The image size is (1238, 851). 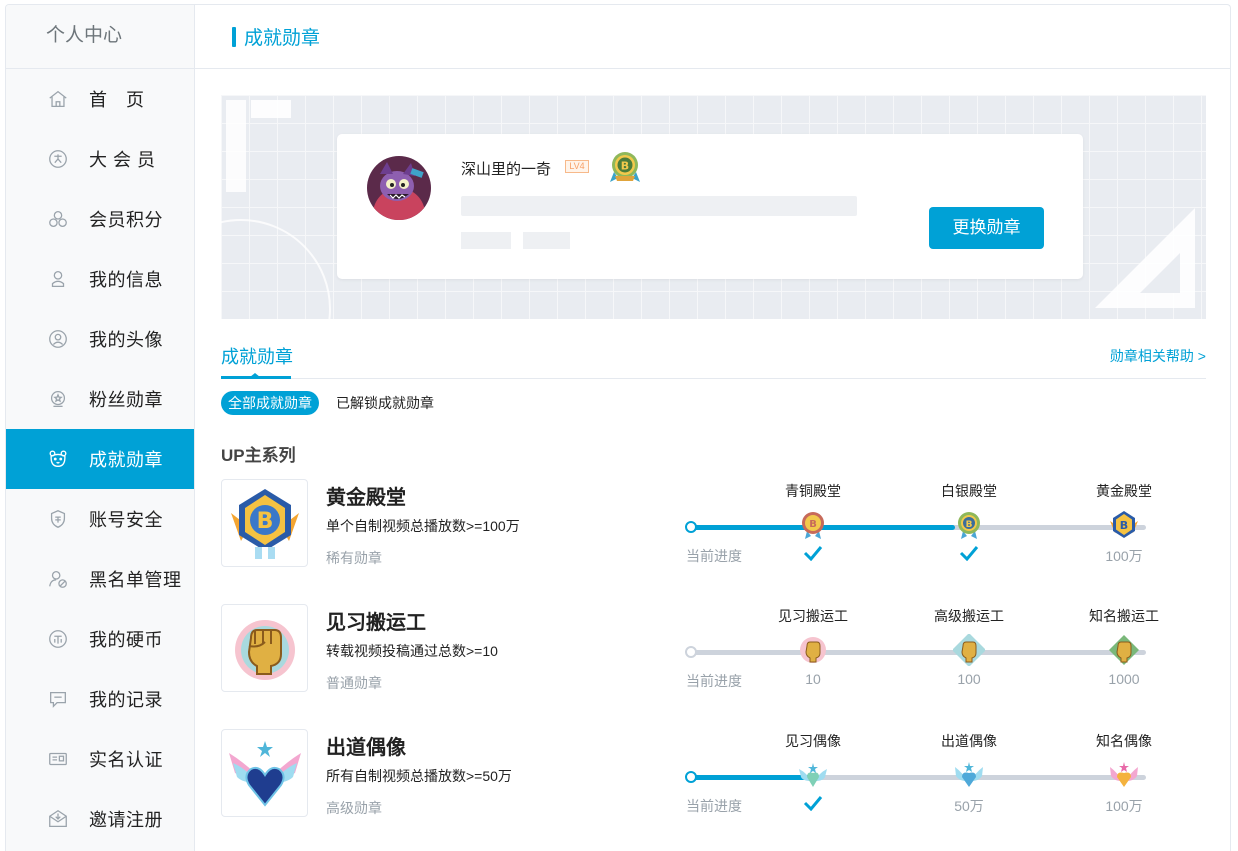 I want to click on medal-name: 见习搬运工, so click(x=376, y=623).